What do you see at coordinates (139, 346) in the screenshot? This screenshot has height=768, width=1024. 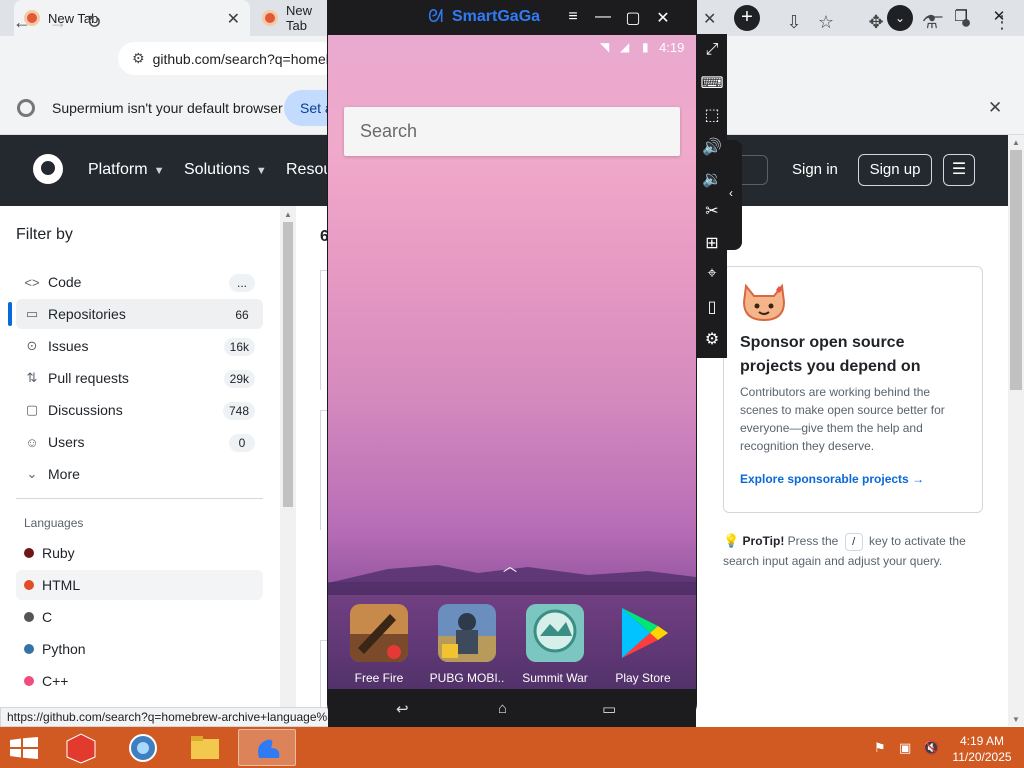 I see `filter-item-issues: ⊙ Issues 16k` at bounding box center [139, 346].